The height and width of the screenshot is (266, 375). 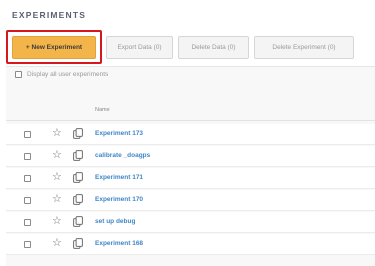 I want to click on table-row: ☆ Experiment 170, so click(x=190, y=200).